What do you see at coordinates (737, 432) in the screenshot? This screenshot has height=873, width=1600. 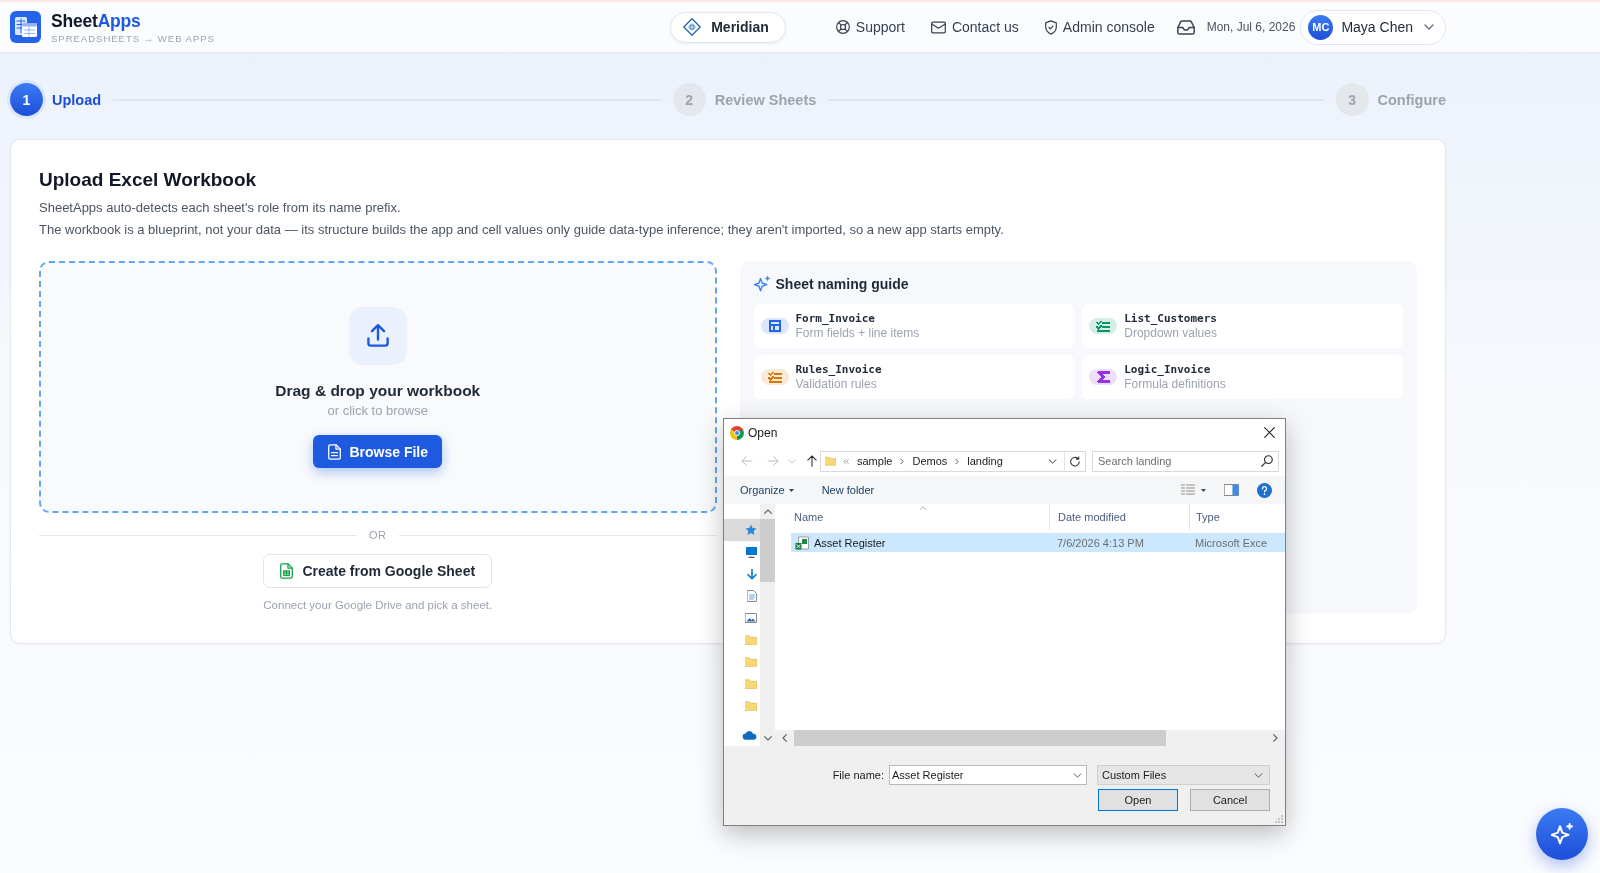 I see `app-icon` at bounding box center [737, 432].